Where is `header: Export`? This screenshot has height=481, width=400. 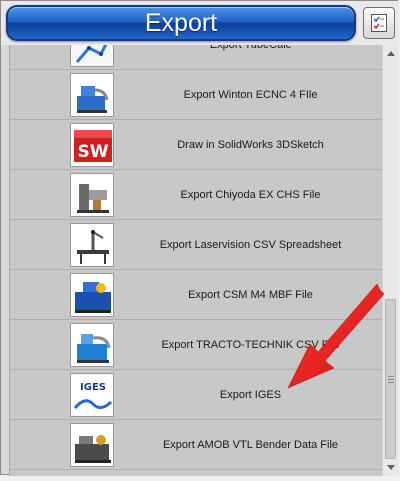 header: Export is located at coordinates (200, 23).